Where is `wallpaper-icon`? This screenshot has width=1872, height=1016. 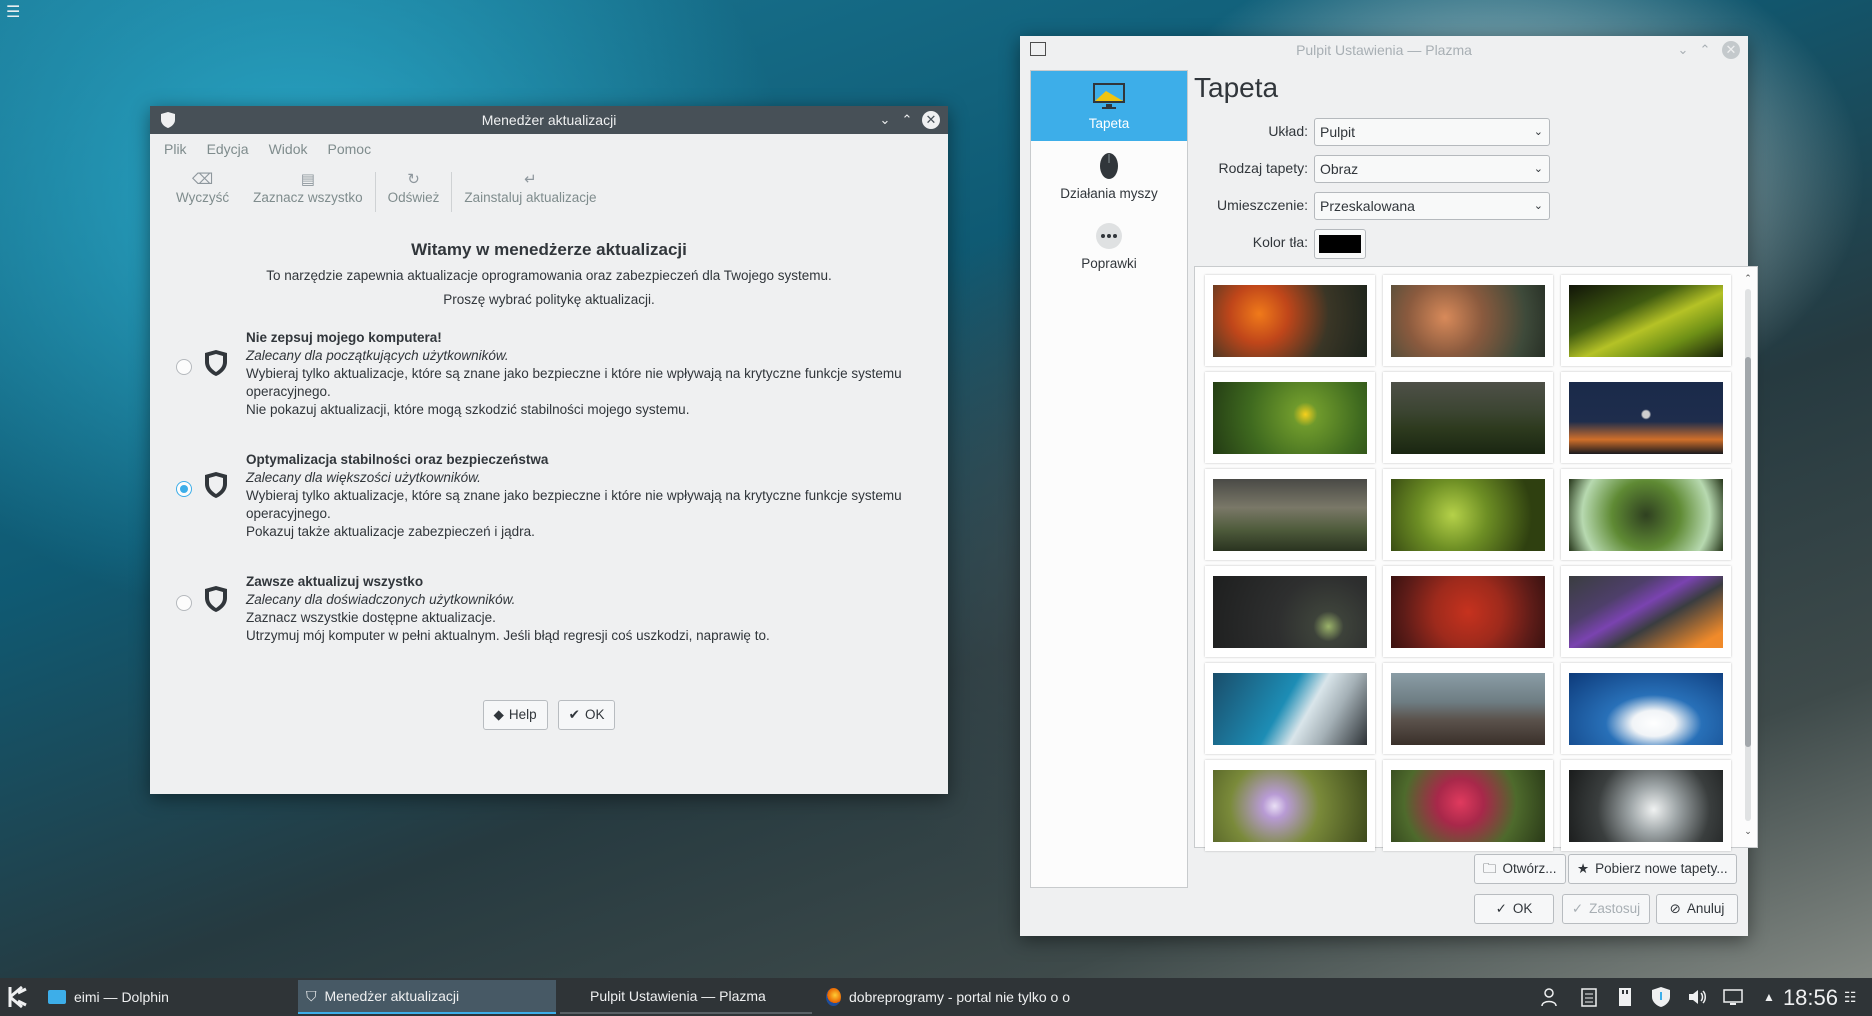 wallpaper-icon is located at coordinates (1109, 96).